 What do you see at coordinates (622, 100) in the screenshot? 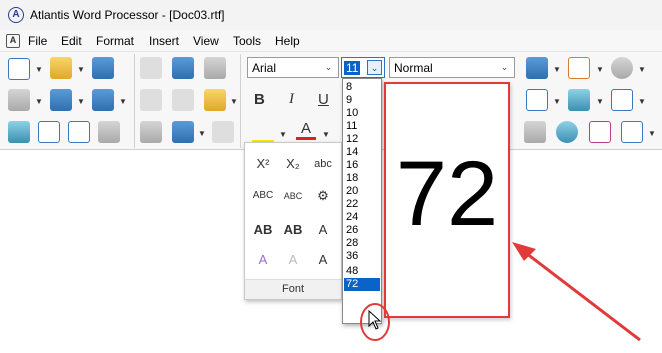
I see `insert-text-icon` at bounding box center [622, 100].